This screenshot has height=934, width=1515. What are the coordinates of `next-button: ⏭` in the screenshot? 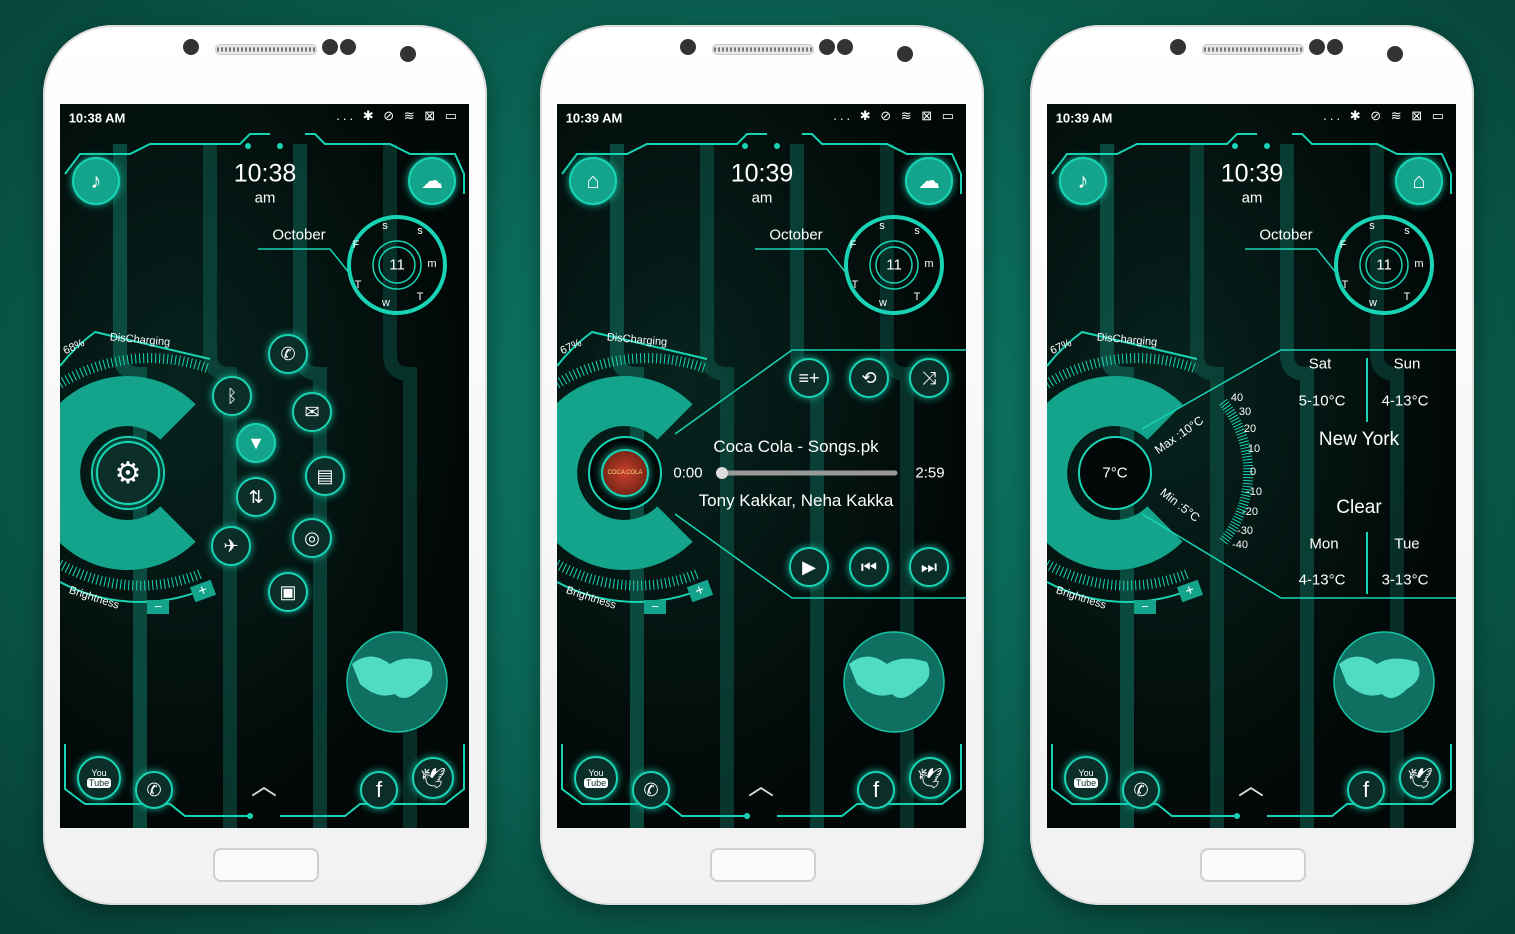 It's located at (929, 567).